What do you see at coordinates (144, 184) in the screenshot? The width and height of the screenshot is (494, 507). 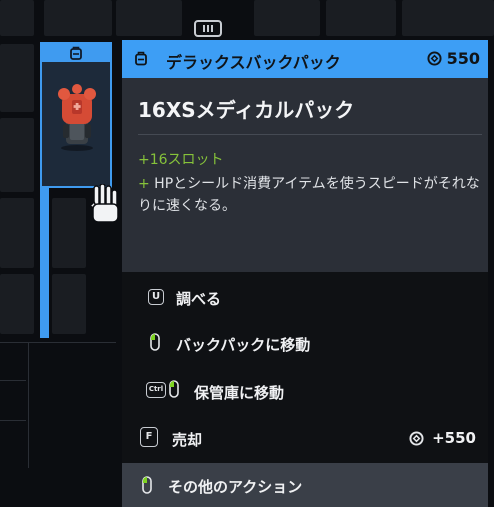 I see `description-plus: +` at bounding box center [144, 184].